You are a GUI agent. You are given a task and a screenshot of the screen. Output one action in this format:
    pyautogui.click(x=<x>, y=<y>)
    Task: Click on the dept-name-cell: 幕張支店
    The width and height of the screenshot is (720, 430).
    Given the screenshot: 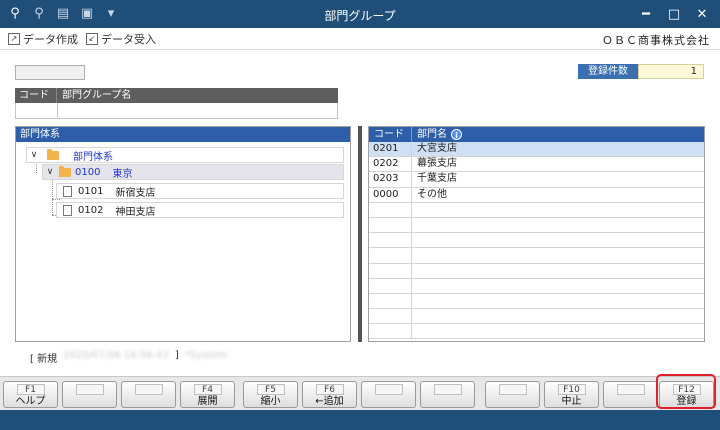 What is the action you would take?
    pyautogui.click(x=437, y=164)
    